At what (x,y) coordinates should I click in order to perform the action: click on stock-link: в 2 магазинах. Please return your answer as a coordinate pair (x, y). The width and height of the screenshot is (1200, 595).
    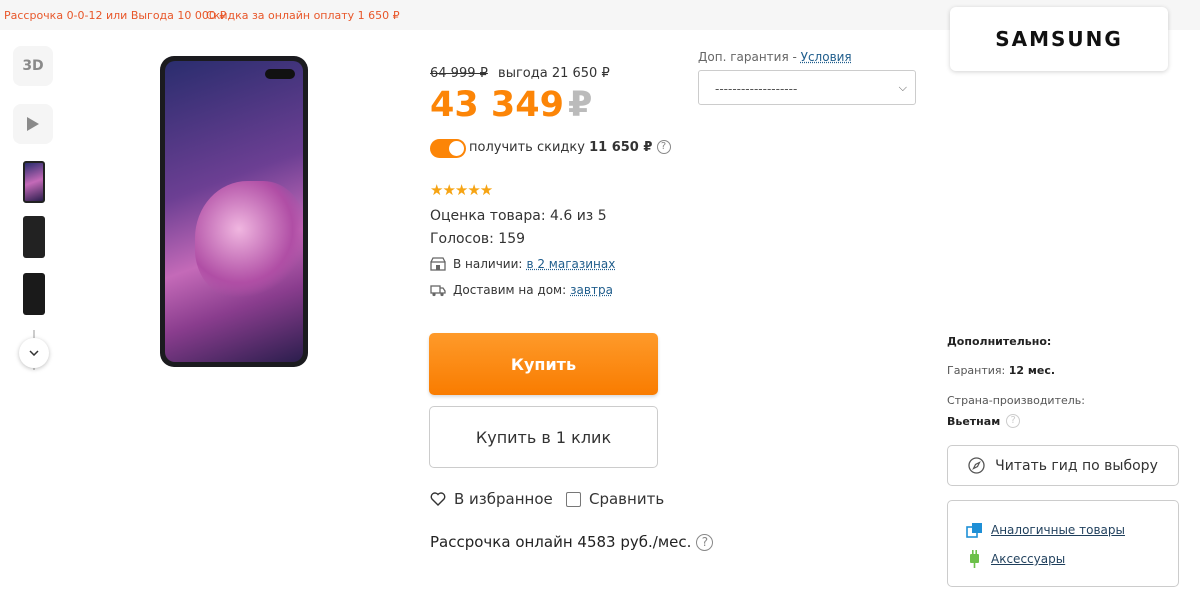
    Looking at the image, I should click on (570, 264).